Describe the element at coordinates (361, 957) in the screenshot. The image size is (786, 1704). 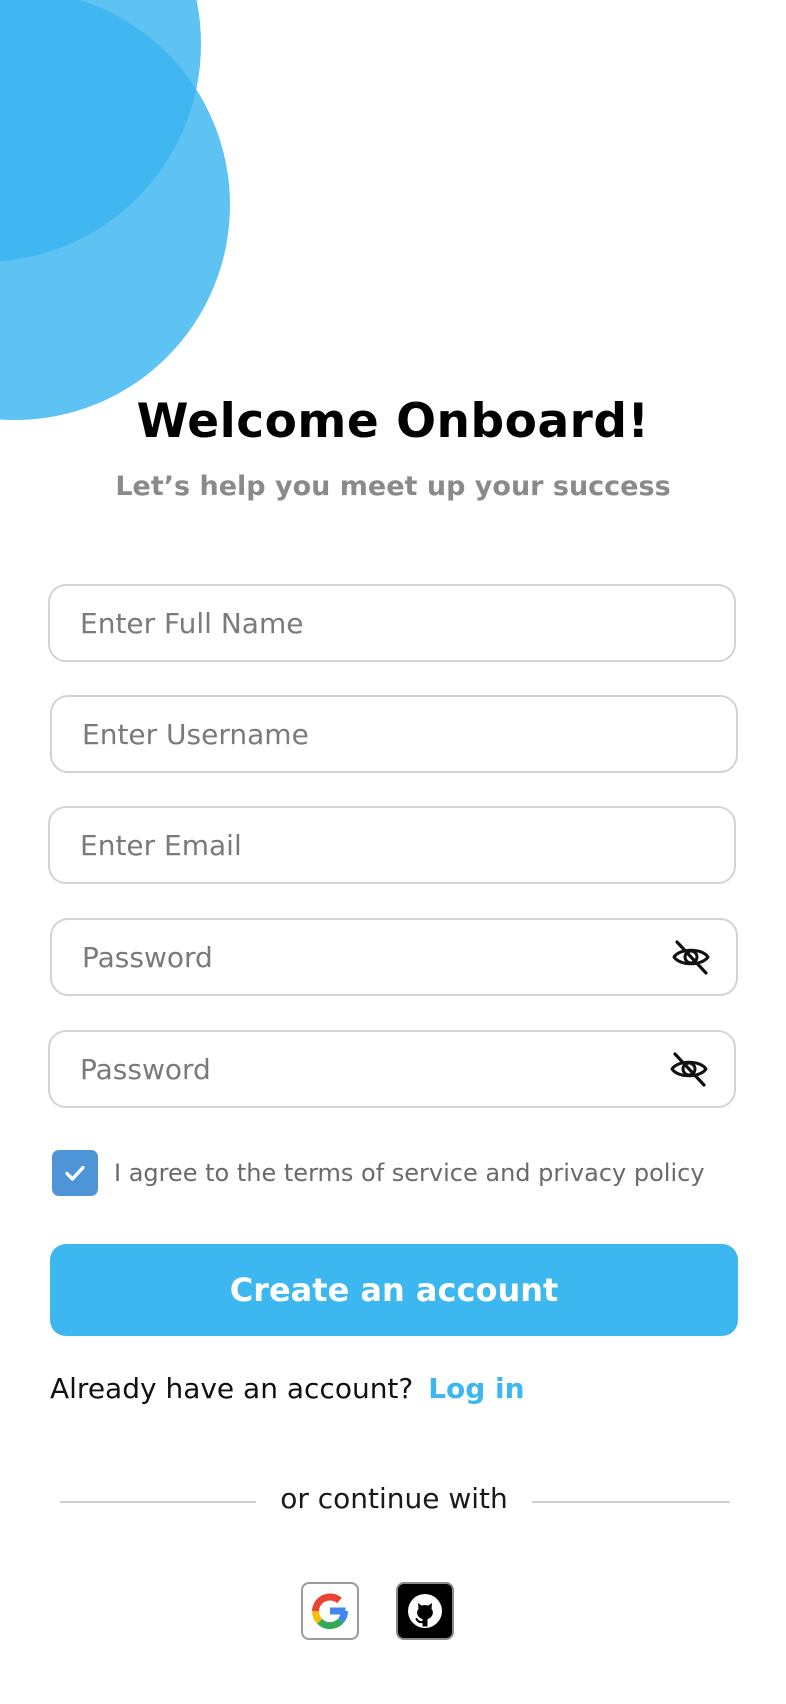
I see `password-input` at that location.